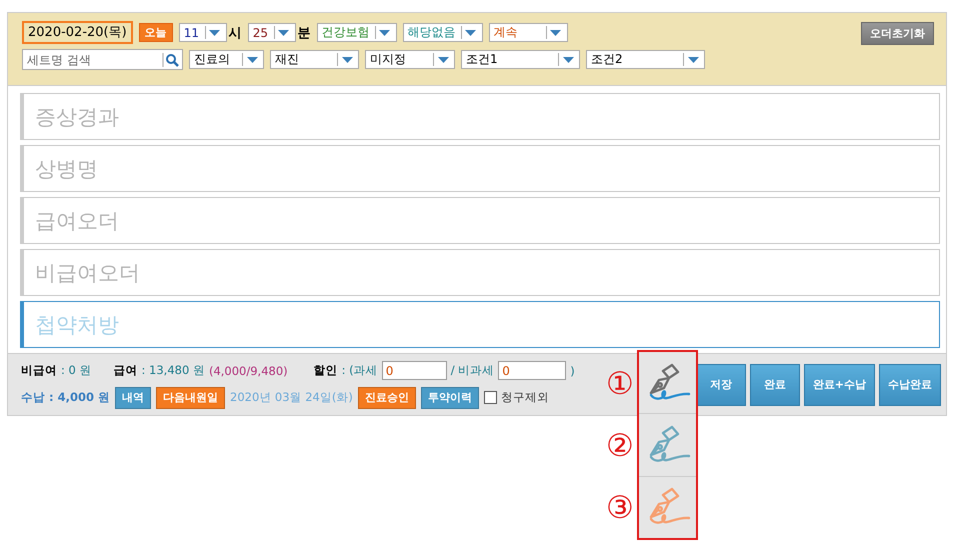  What do you see at coordinates (520, 59) in the screenshot?
I see `dropdown: 조건1` at bounding box center [520, 59].